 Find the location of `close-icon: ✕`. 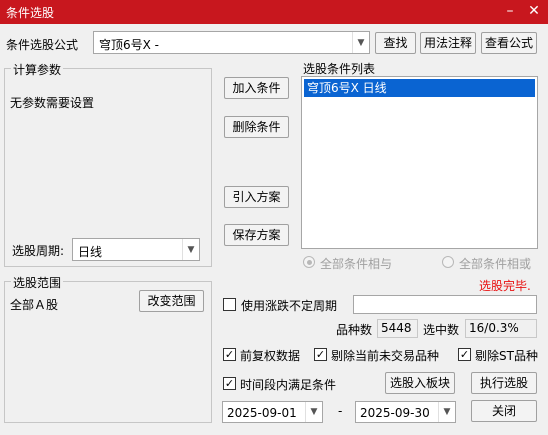

close-icon: ✕ is located at coordinates (534, 12).